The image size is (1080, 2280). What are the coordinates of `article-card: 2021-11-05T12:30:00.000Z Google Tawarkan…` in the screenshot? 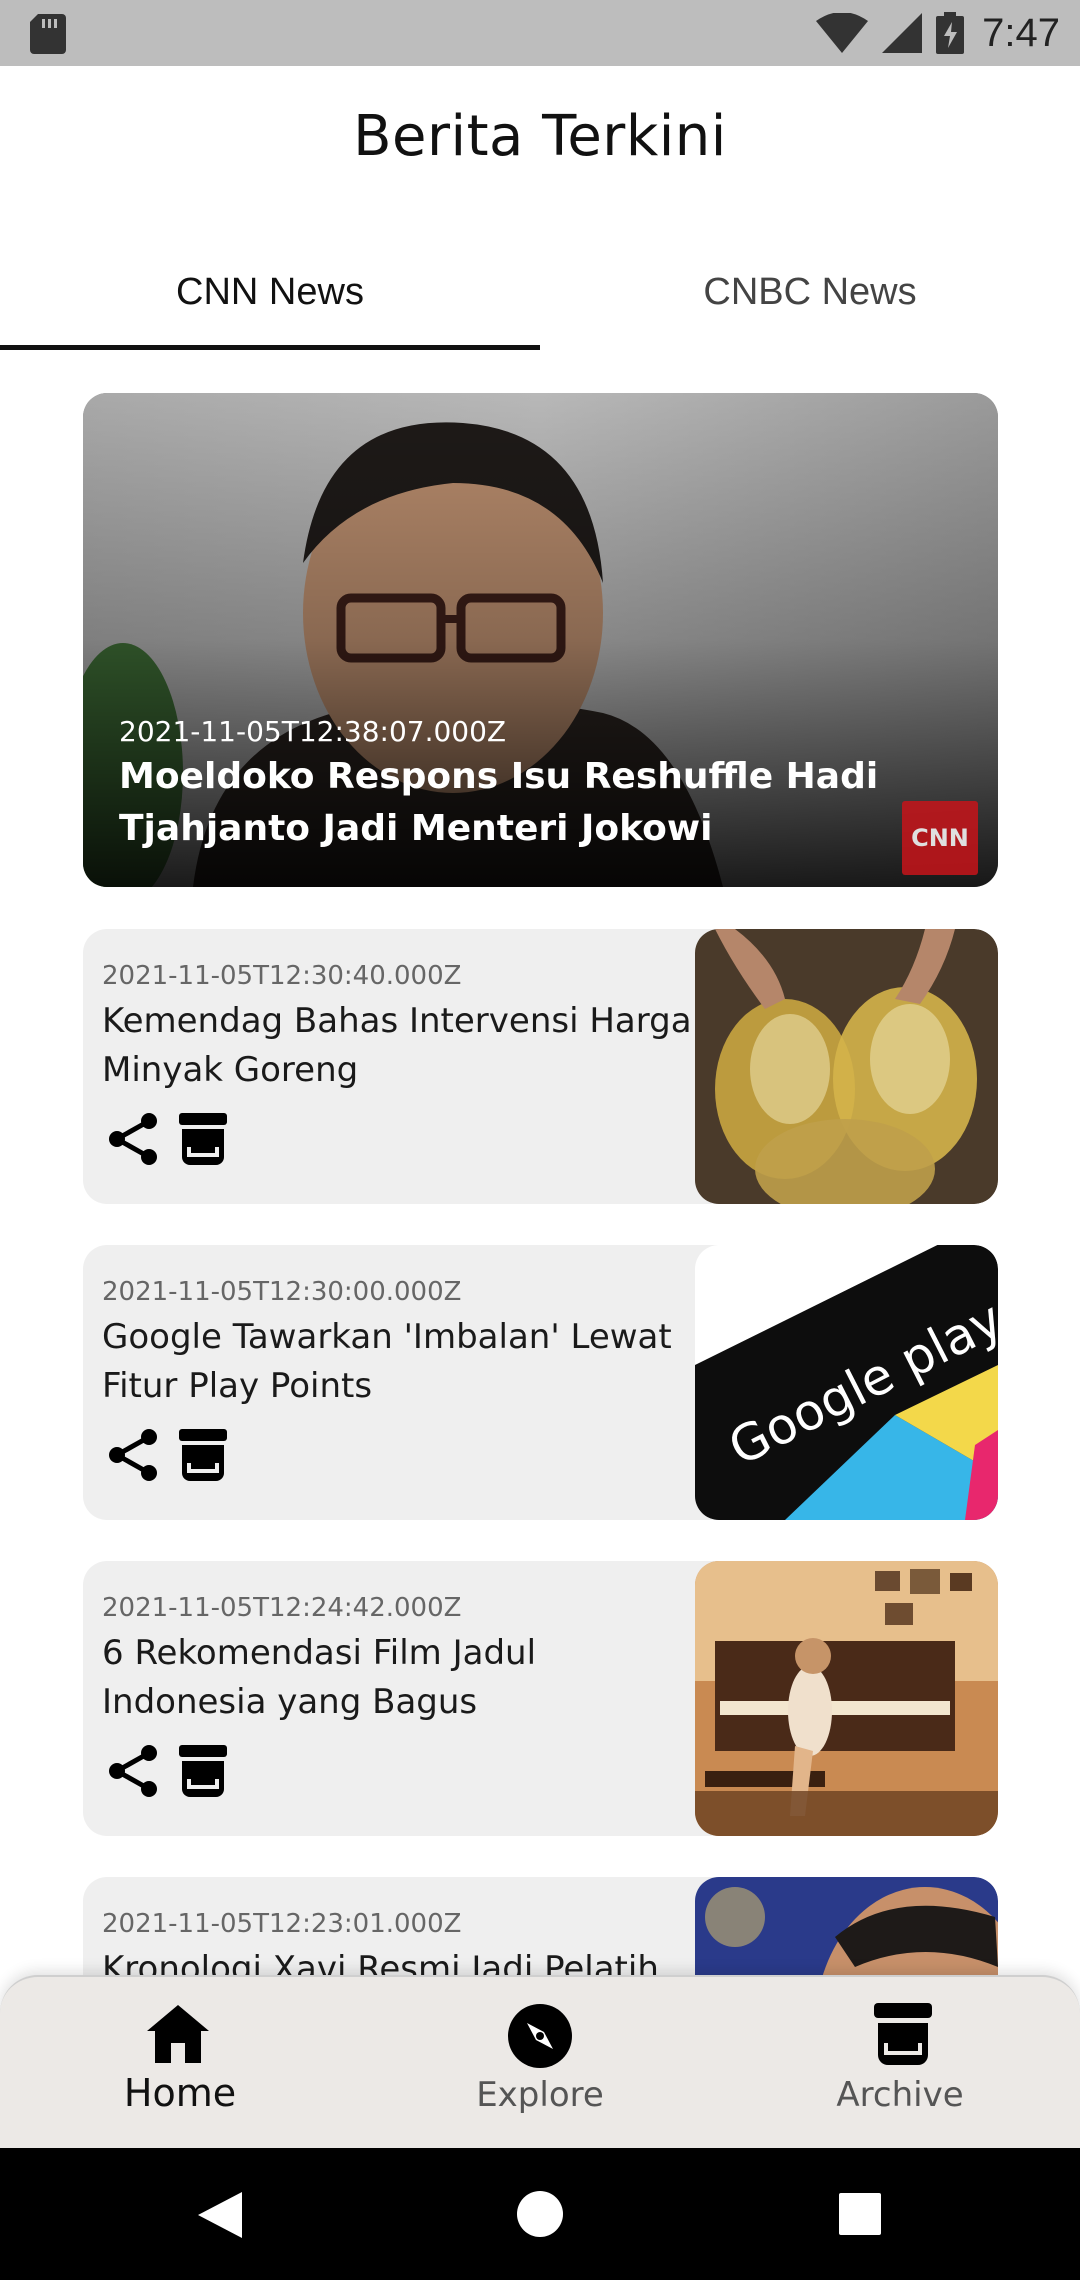 It's located at (540, 1382).